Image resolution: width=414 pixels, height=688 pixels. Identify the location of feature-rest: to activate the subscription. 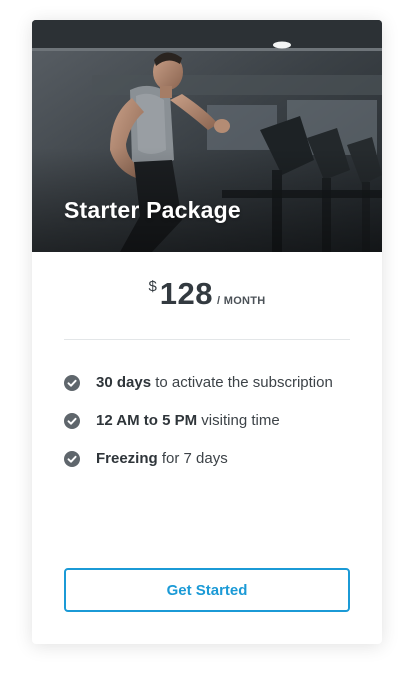
(242, 382).